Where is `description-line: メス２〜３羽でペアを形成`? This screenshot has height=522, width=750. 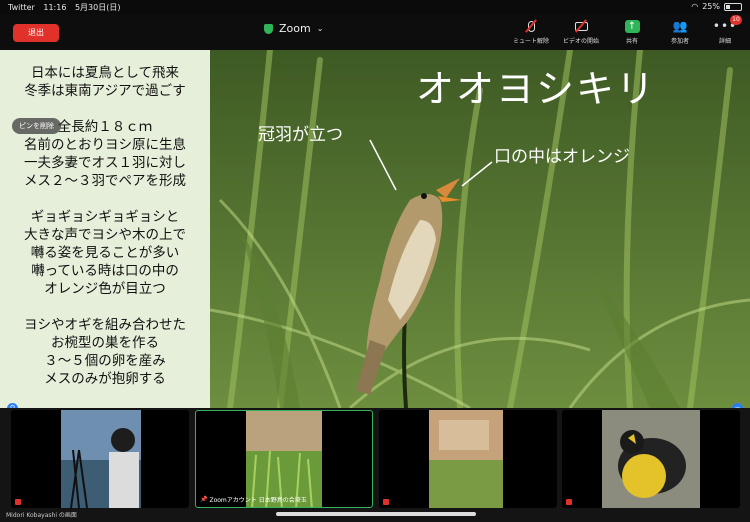 description-line: メス２〜３羽でペアを形成 is located at coordinates (105, 181).